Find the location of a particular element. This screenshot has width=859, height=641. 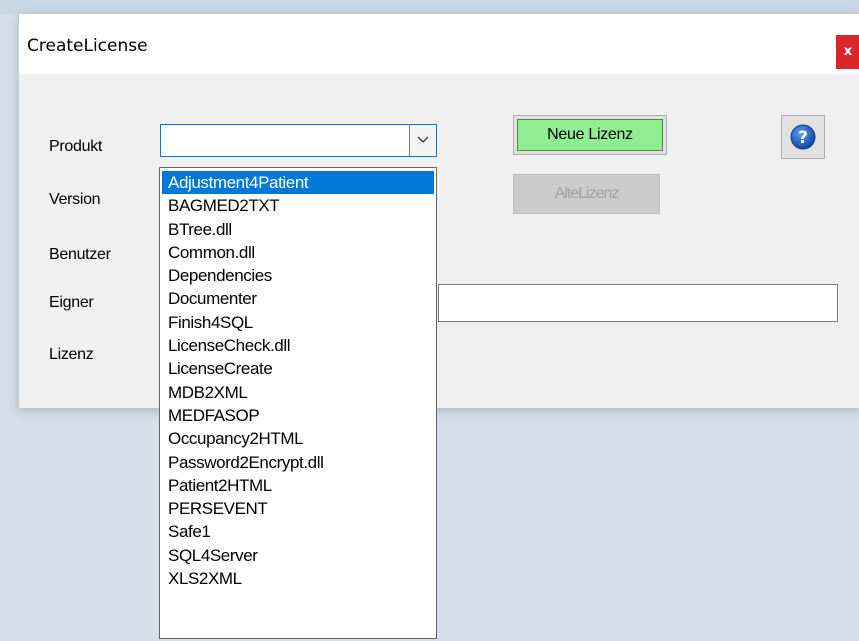

product-combobox is located at coordinates (298, 140).